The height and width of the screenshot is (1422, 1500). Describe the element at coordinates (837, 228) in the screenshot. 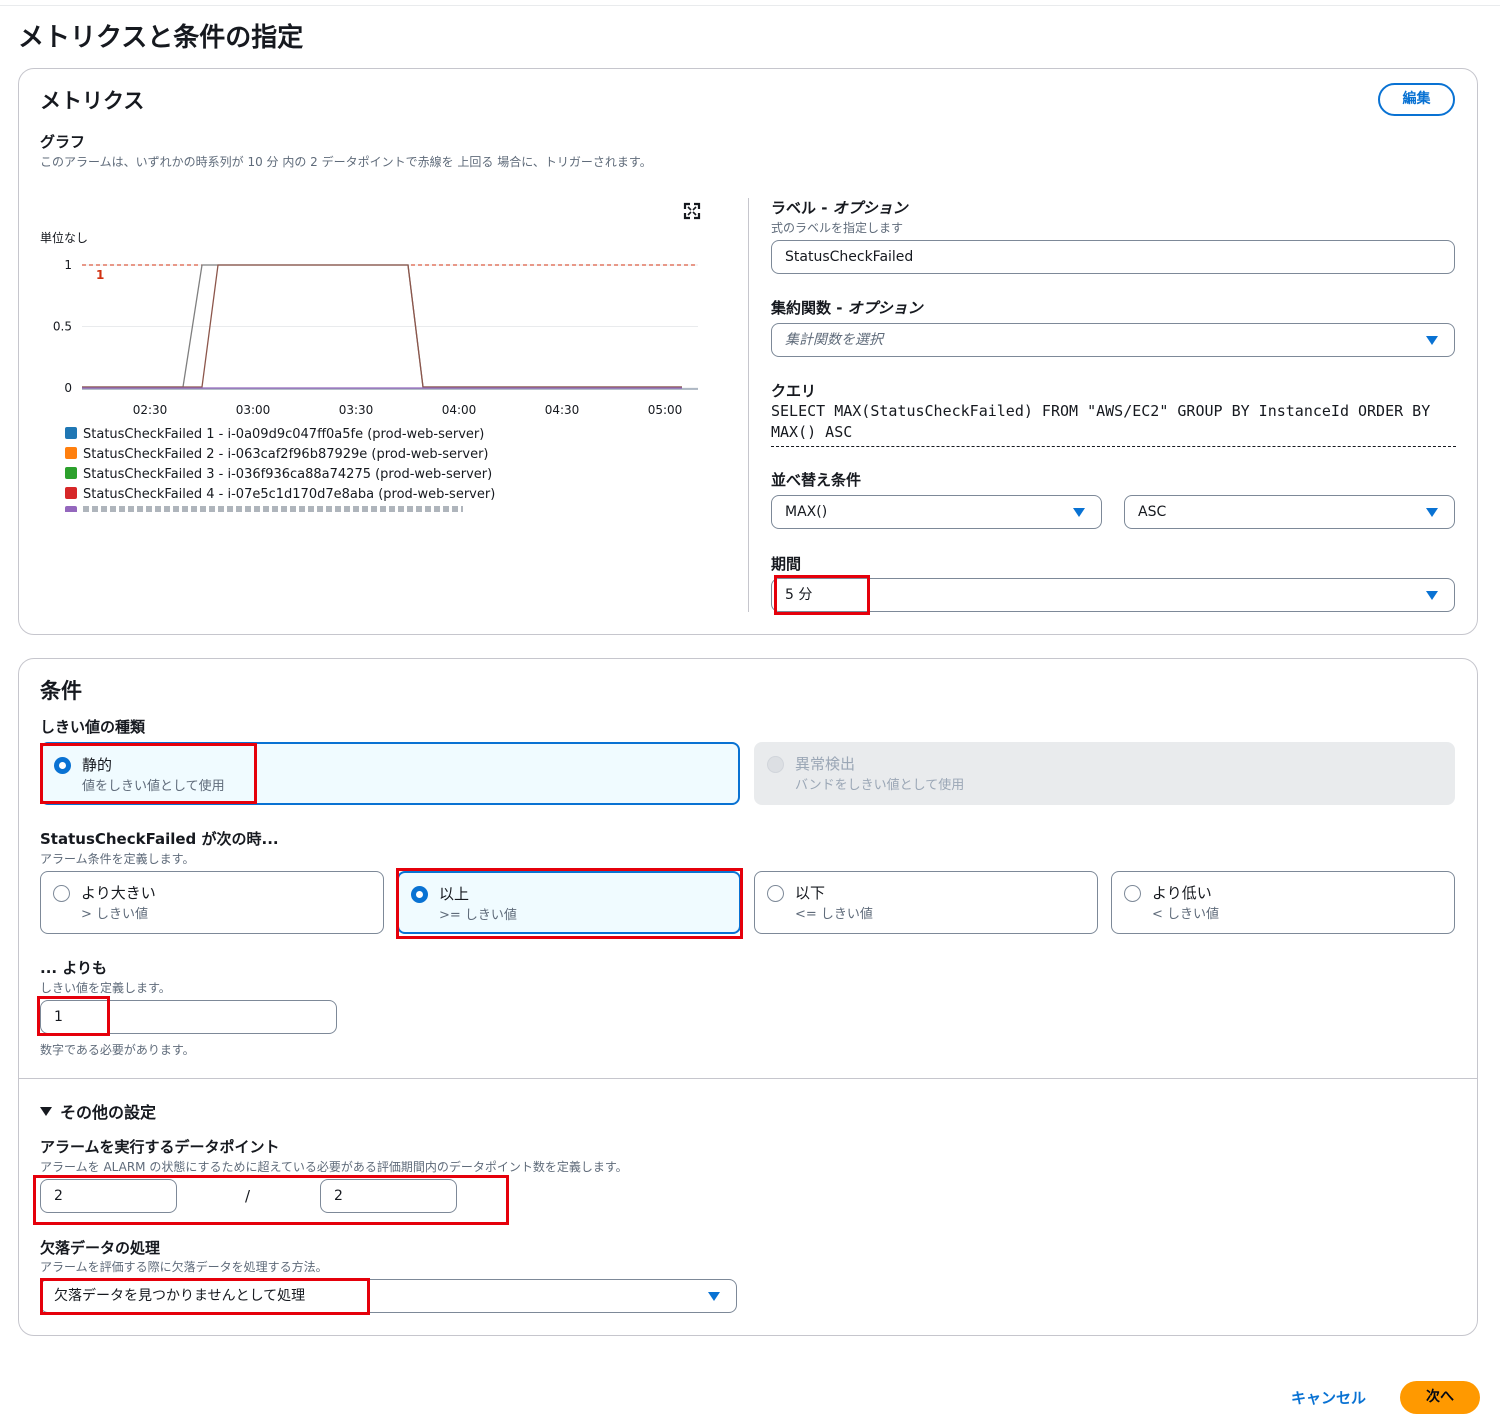

I see `label-field-description: 式のラベルを指定します` at that location.